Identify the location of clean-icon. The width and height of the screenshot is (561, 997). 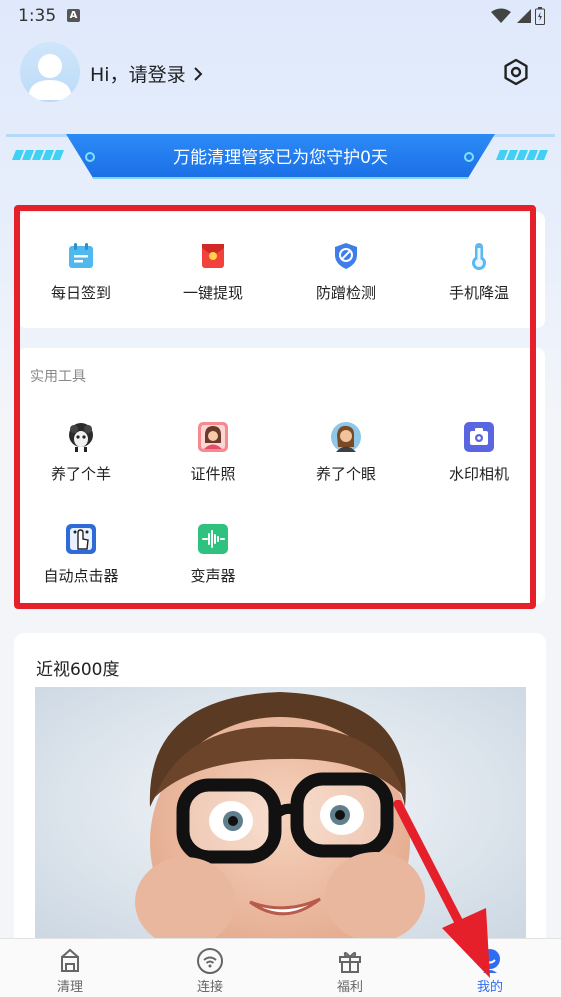
(70, 960).